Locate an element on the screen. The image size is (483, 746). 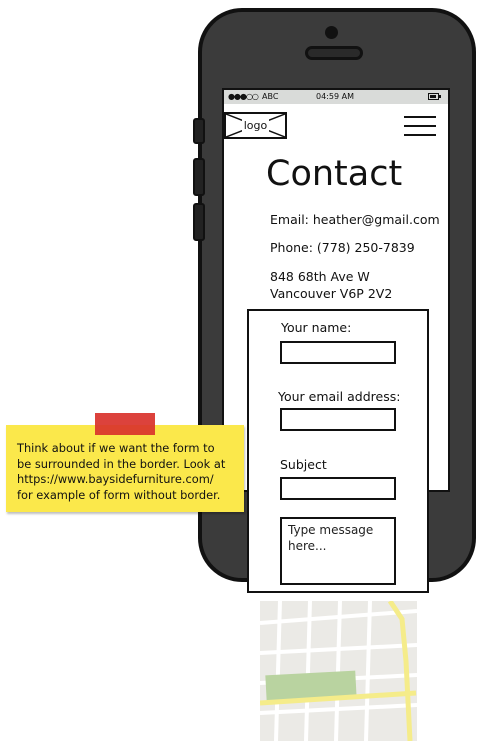
email-label: Your email address: is located at coordinates (339, 396).